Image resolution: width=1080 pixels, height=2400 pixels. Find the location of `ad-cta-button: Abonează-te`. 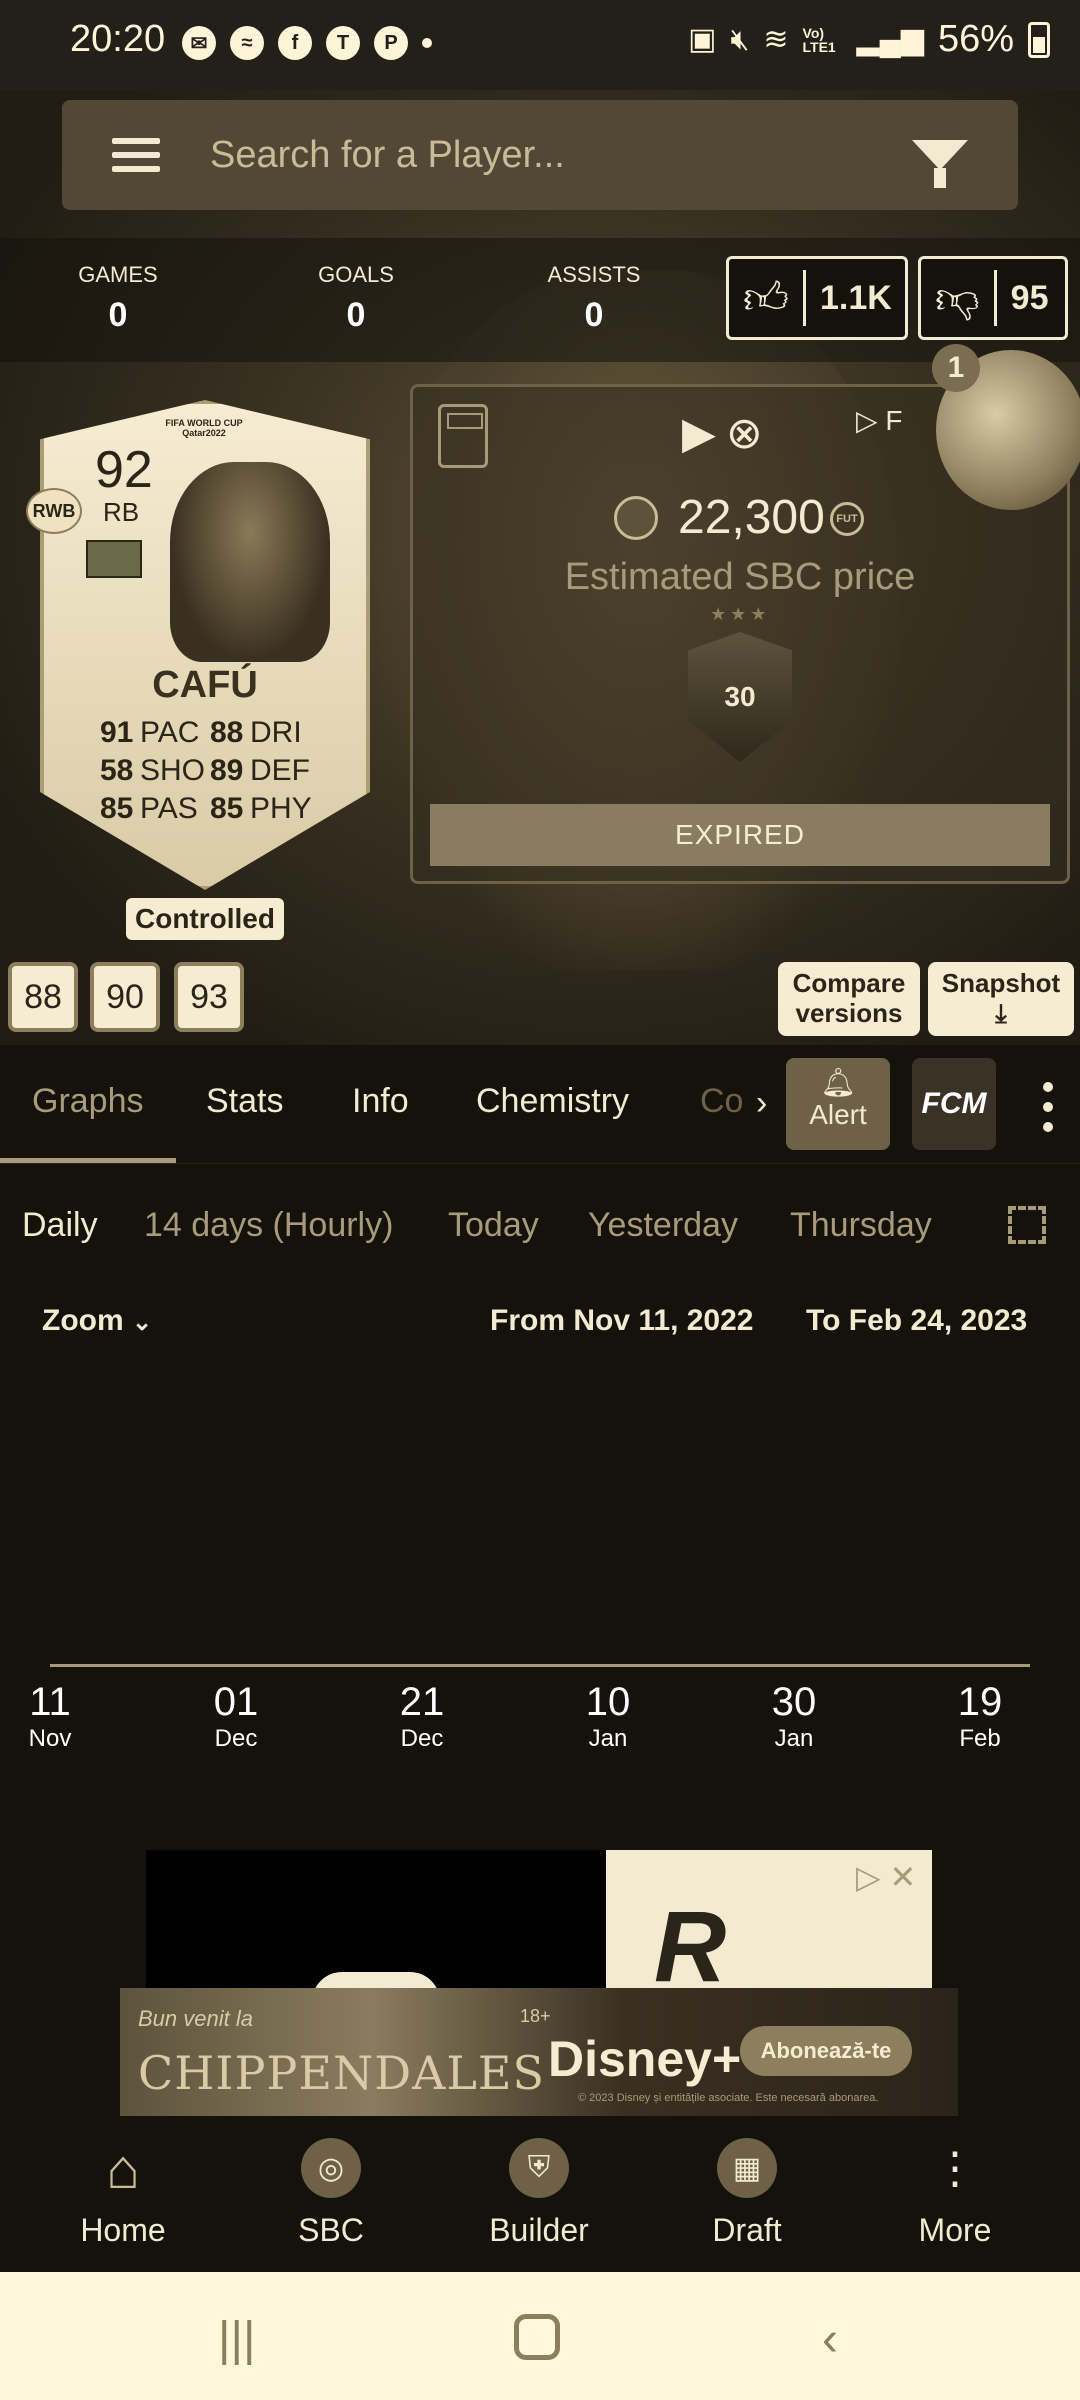

ad-cta-button: Abonează-te is located at coordinates (826, 2051).